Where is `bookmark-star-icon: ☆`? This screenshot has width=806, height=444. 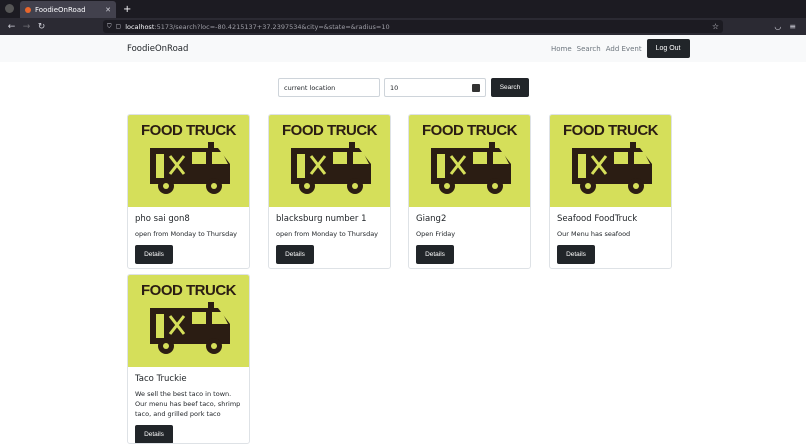
bookmark-star-icon: ☆ is located at coordinates (715, 26).